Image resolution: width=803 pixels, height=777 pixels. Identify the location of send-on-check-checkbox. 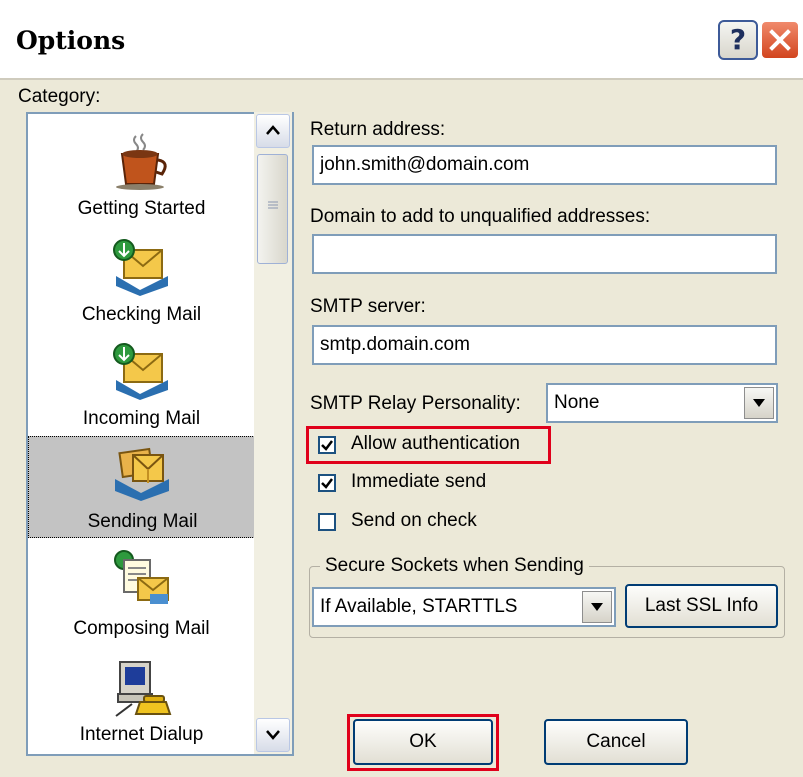
(327, 522).